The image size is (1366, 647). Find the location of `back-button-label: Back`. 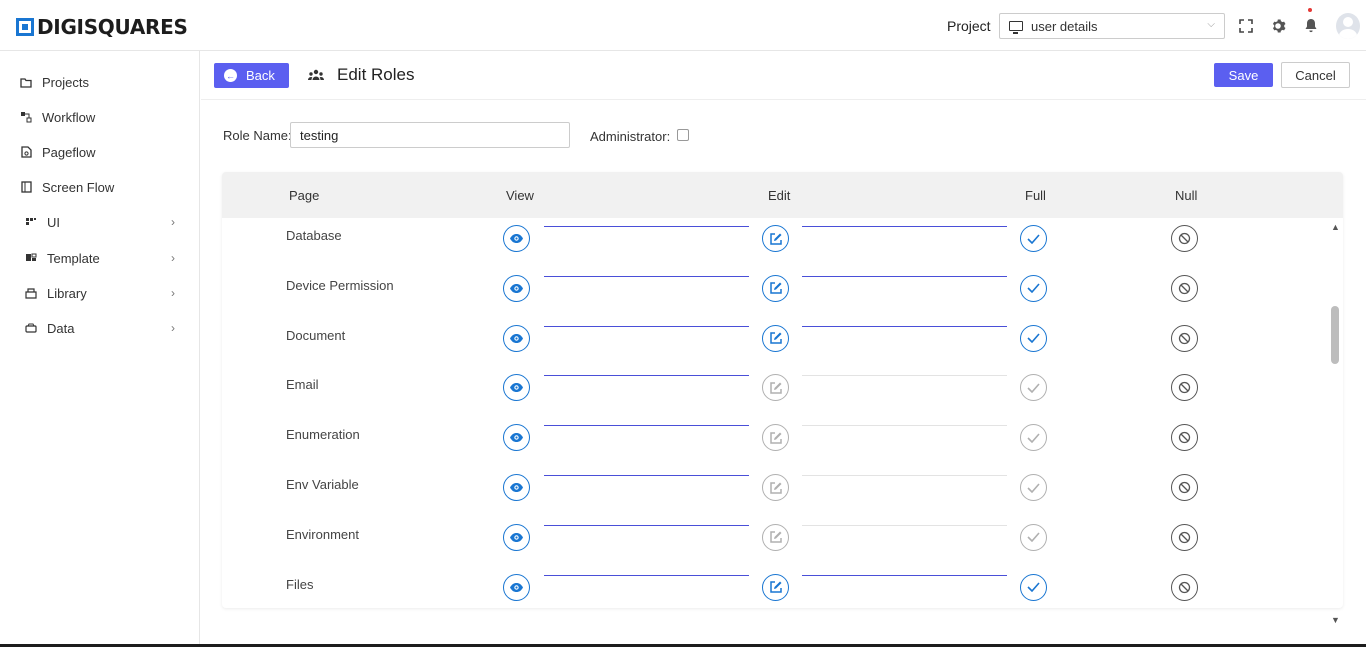

back-button-label: Back is located at coordinates (260, 75).